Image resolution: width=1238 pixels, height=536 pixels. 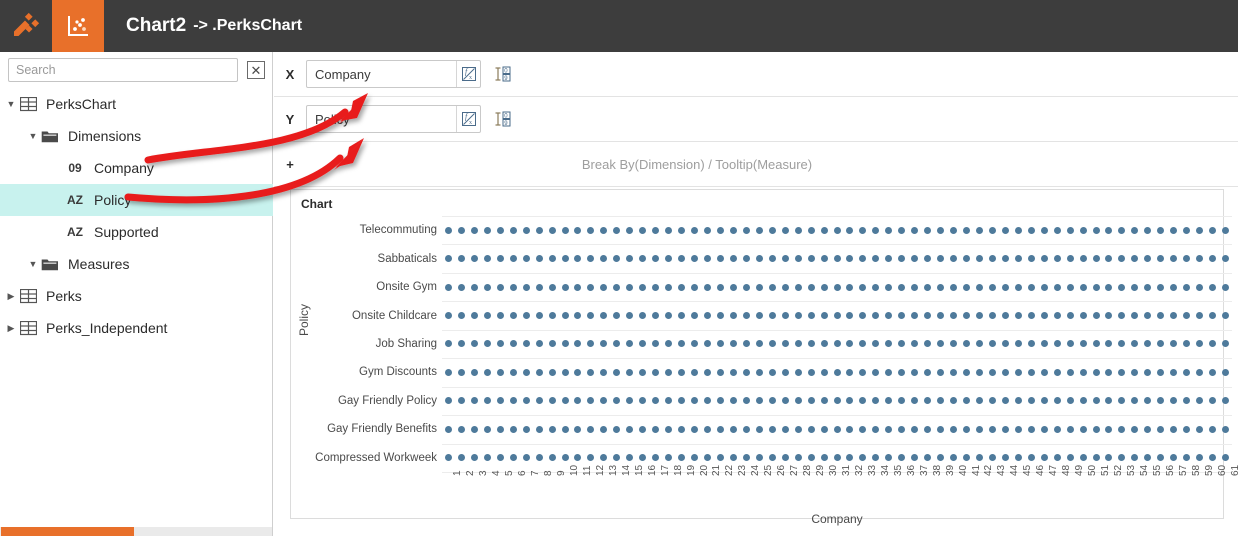 What do you see at coordinates (256, 70) in the screenshot?
I see `close-icon: ✕` at bounding box center [256, 70].